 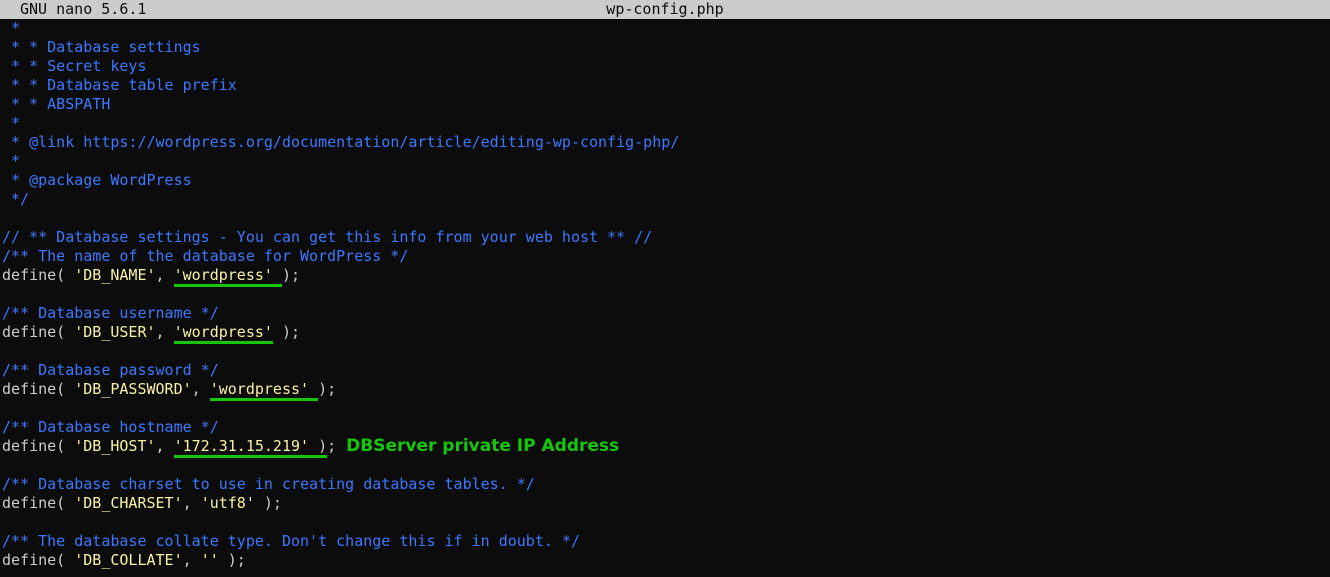 What do you see at coordinates (101, 47) in the screenshot?
I see `code-line: * * Database settings` at bounding box center [101, 47].